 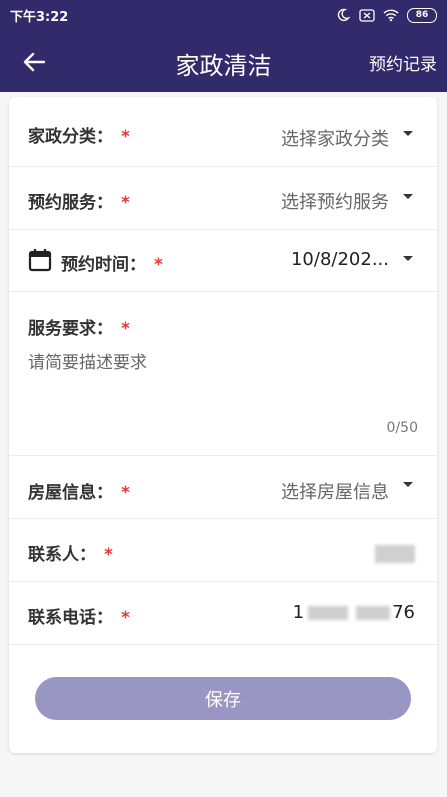 I want to click on no-sim-icon, so click(x=367, y=15).